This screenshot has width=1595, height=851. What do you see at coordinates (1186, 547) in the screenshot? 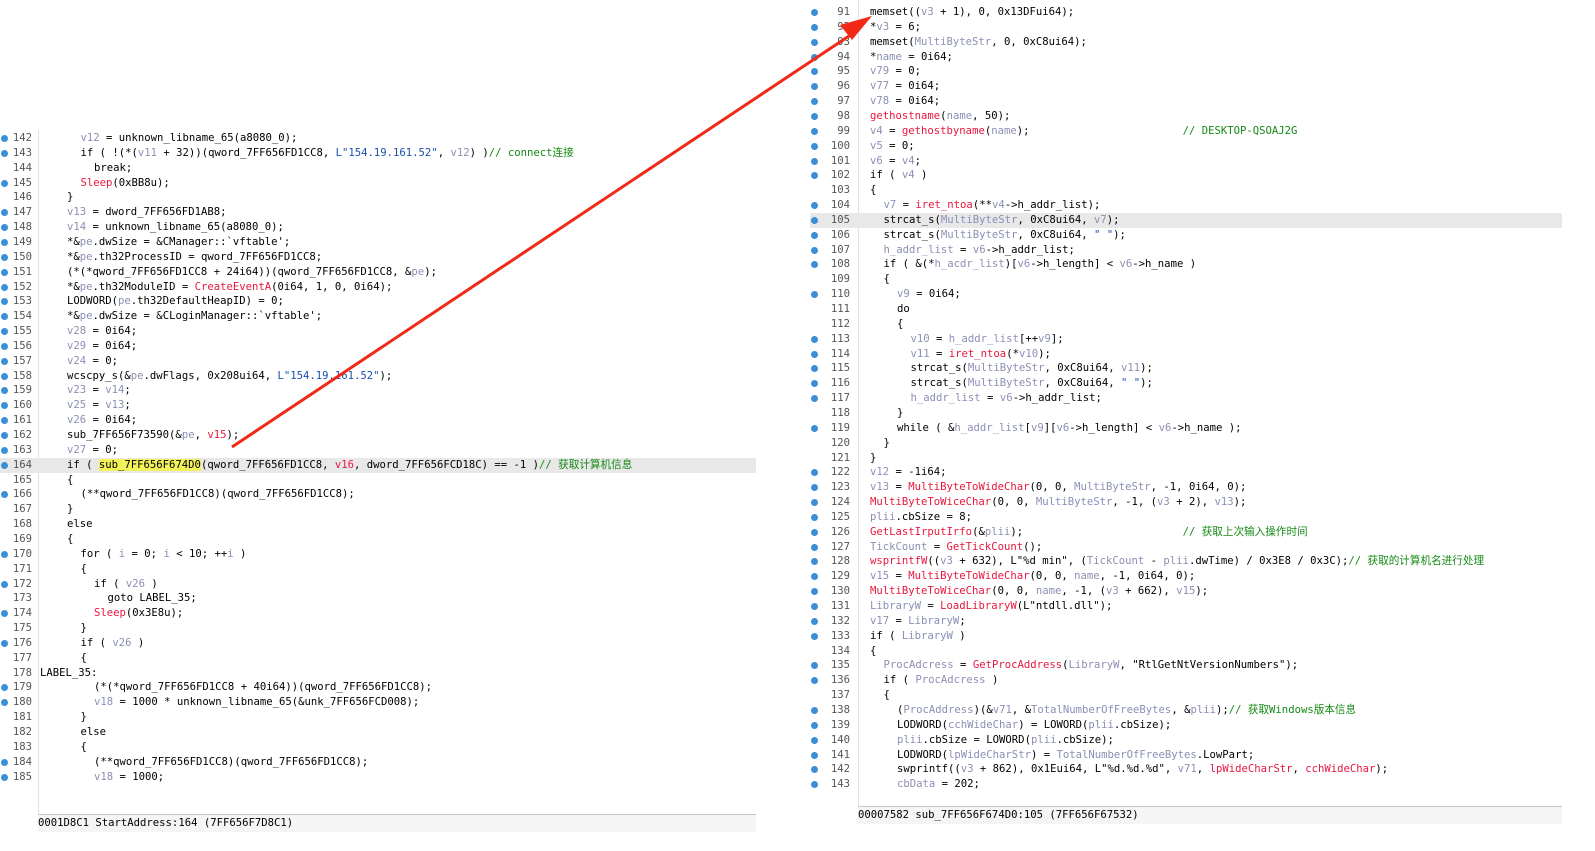
I see `code-line: 127 TickCount = GetTickCount();` at bounding box center [1186, 547].